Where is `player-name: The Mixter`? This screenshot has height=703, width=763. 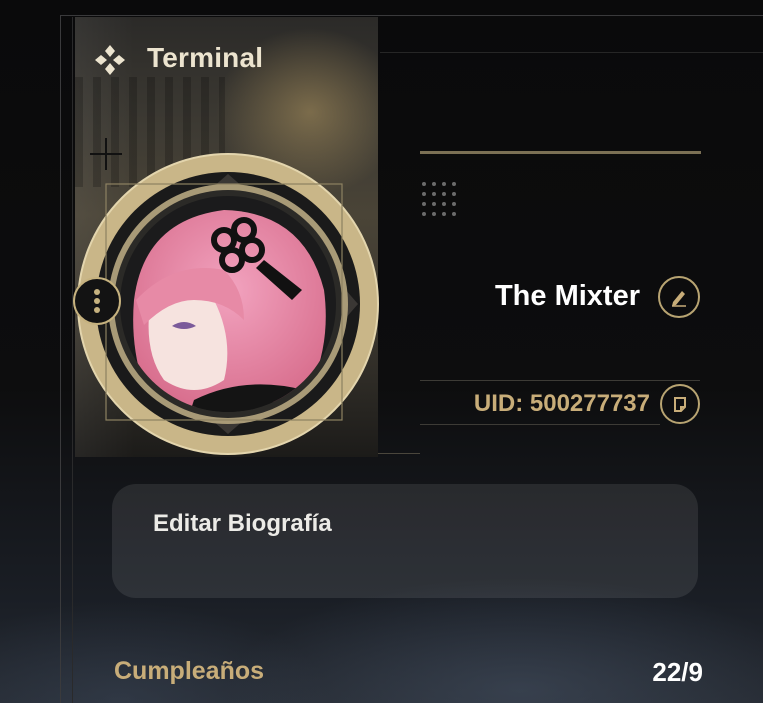
player-name: The Mixter is located at coordinates (567, 296).